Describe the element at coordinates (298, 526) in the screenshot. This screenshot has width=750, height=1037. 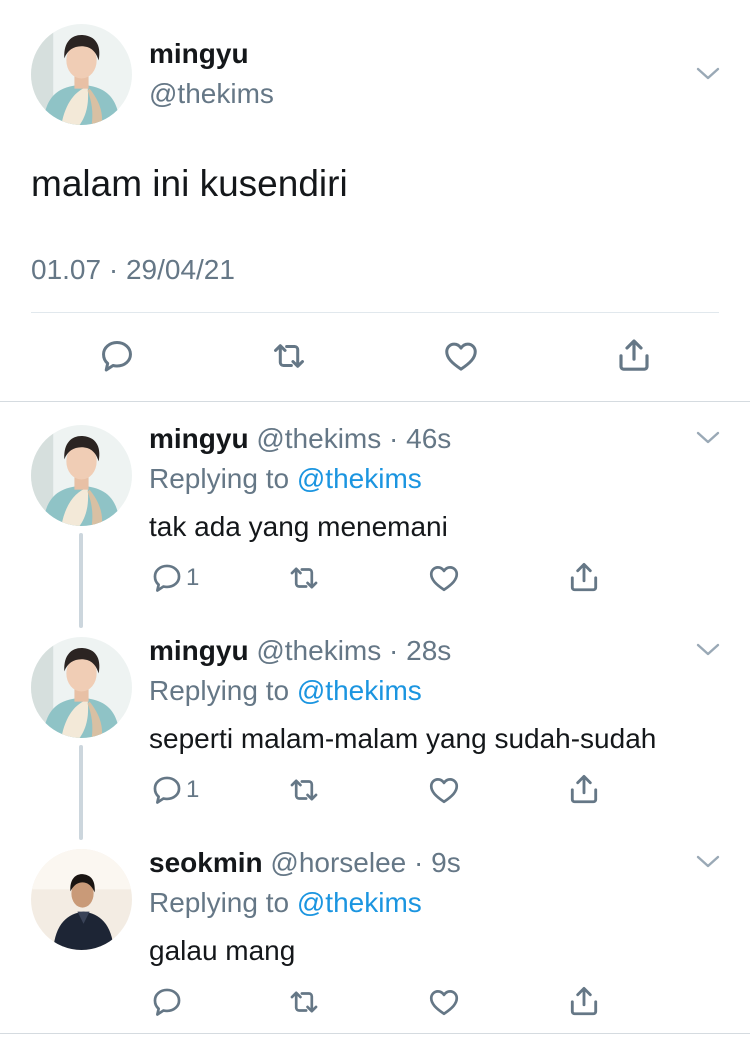
I see `tweet-text: tak ada yang menemani` at that location.